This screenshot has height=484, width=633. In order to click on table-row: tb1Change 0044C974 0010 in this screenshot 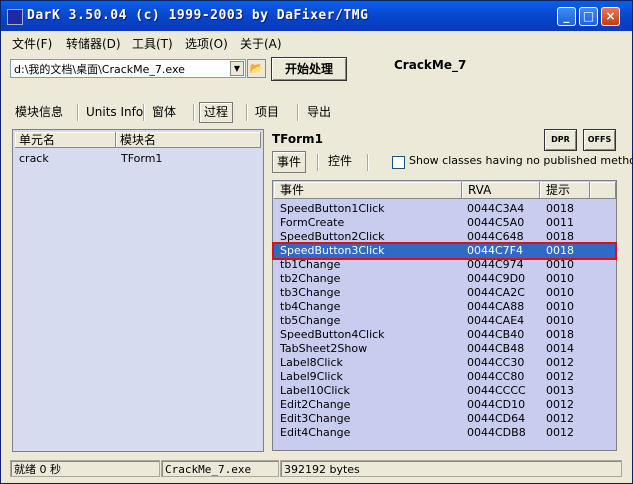, I will do `click(444, 265)`.